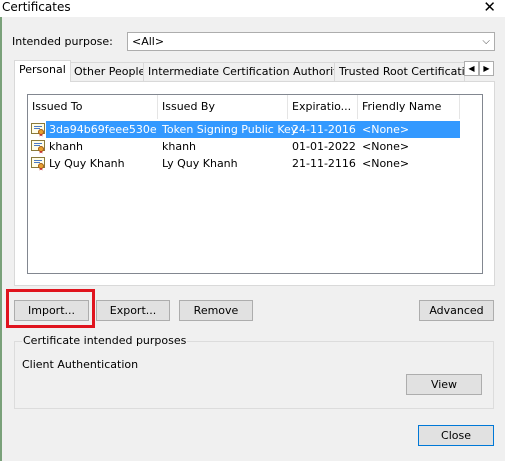 The image size is (505, 461). What do you see at coordinates (179, 146) in the screenshot?
I see `cell-issued-by: khanh` at bounding box center [179, 146].